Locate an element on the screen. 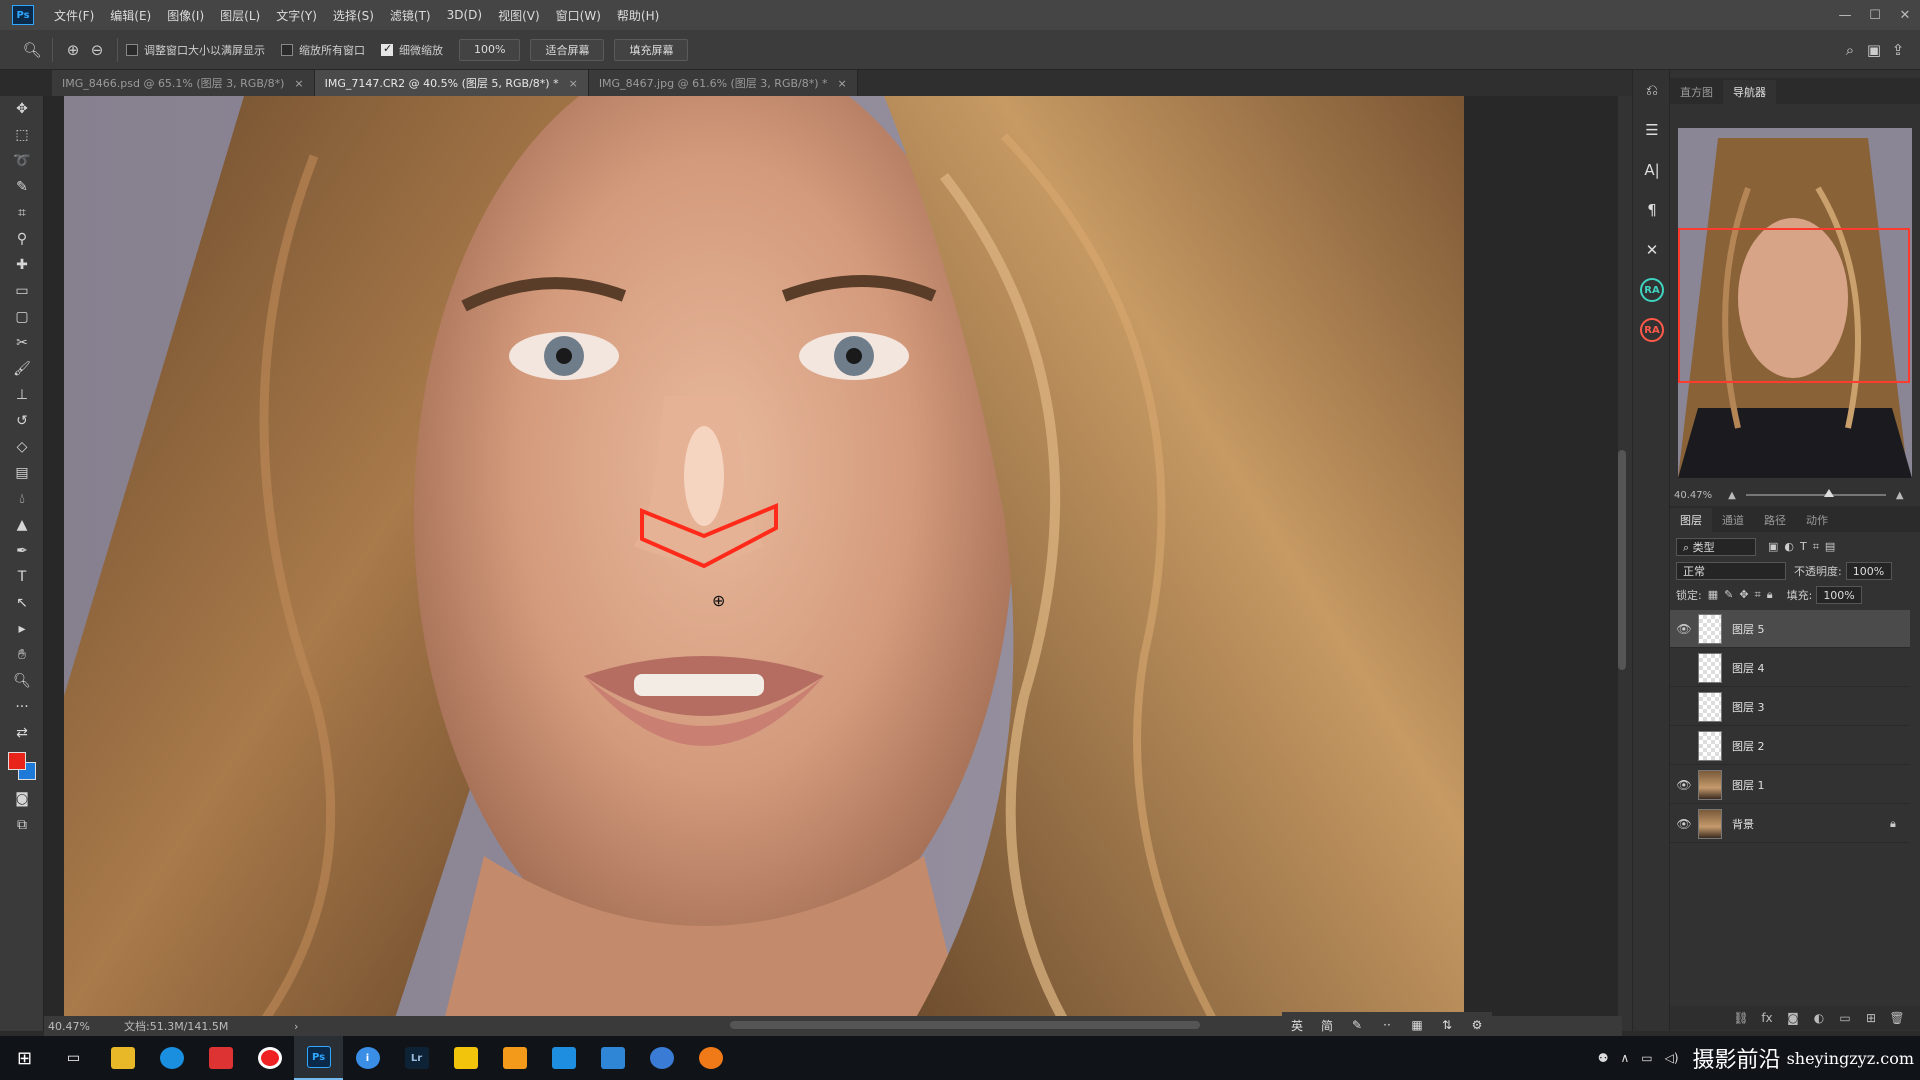 Image resolution: width=1920 pixels, height=1080 pixels. lasso-tool-icon: ➰ is located at coordinates (22, 161).